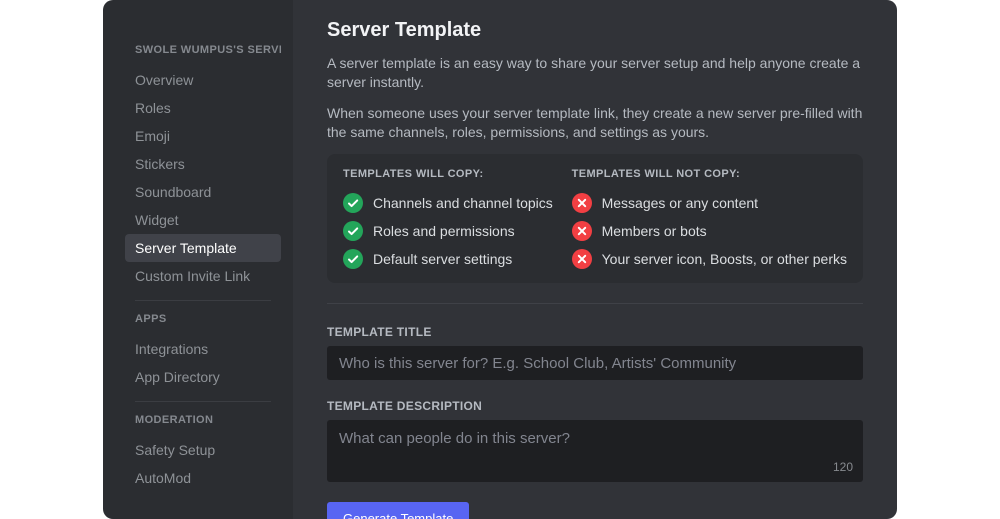  Describe the element at coordinates (405, 406) in the screenshot. I see `template-description-label: TEMPLATE DESCRIPTION` at that location.